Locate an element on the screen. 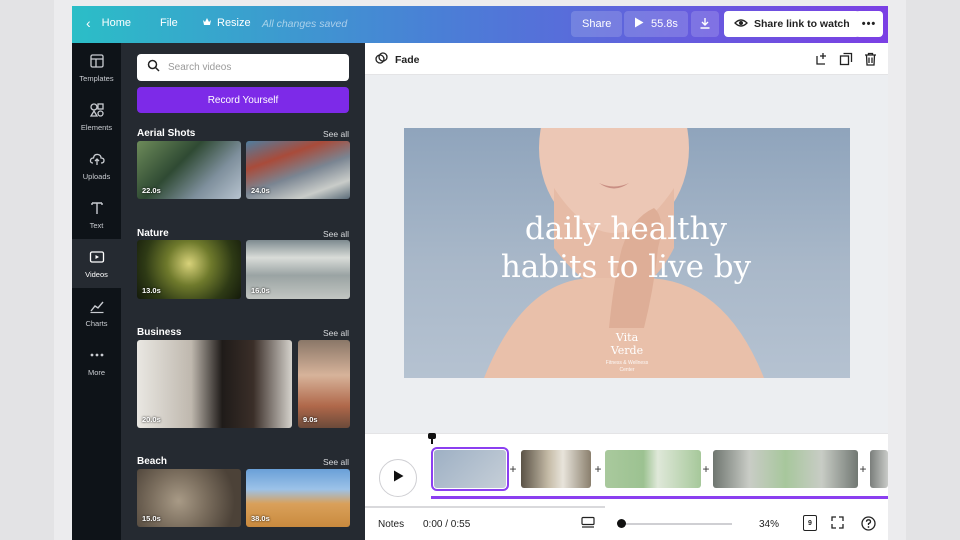  see-all-aerial: See all is located at coordinates (336, 134).